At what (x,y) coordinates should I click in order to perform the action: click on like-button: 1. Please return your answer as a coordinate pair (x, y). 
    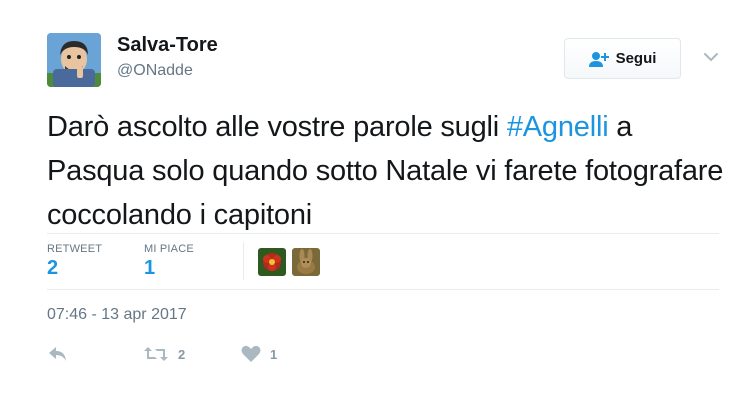
    Looking at the image, I should click on (259, 354).